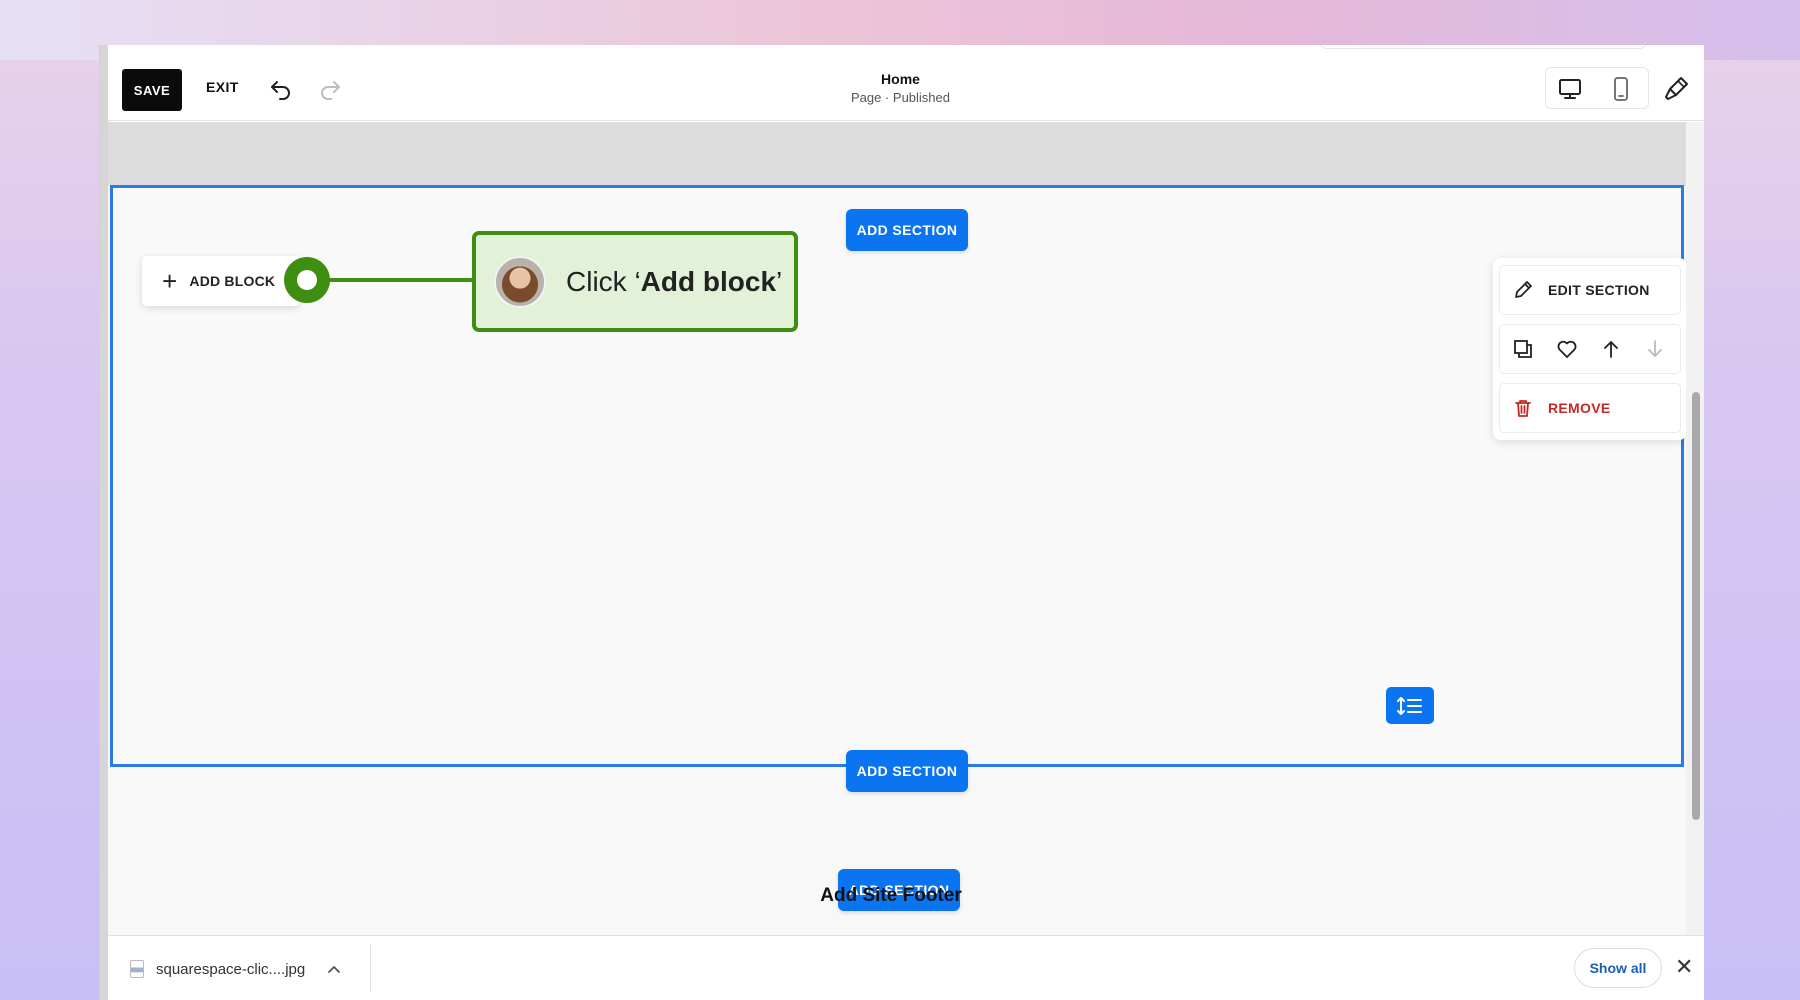 This screenshot has height=1000, width=1800. I want to click on avatar, so click(520, 281).